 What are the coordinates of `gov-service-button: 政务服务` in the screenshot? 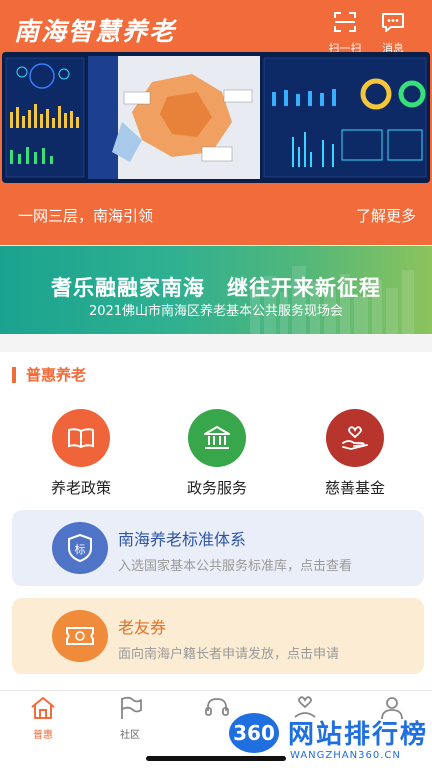 It's located at (217, 453).